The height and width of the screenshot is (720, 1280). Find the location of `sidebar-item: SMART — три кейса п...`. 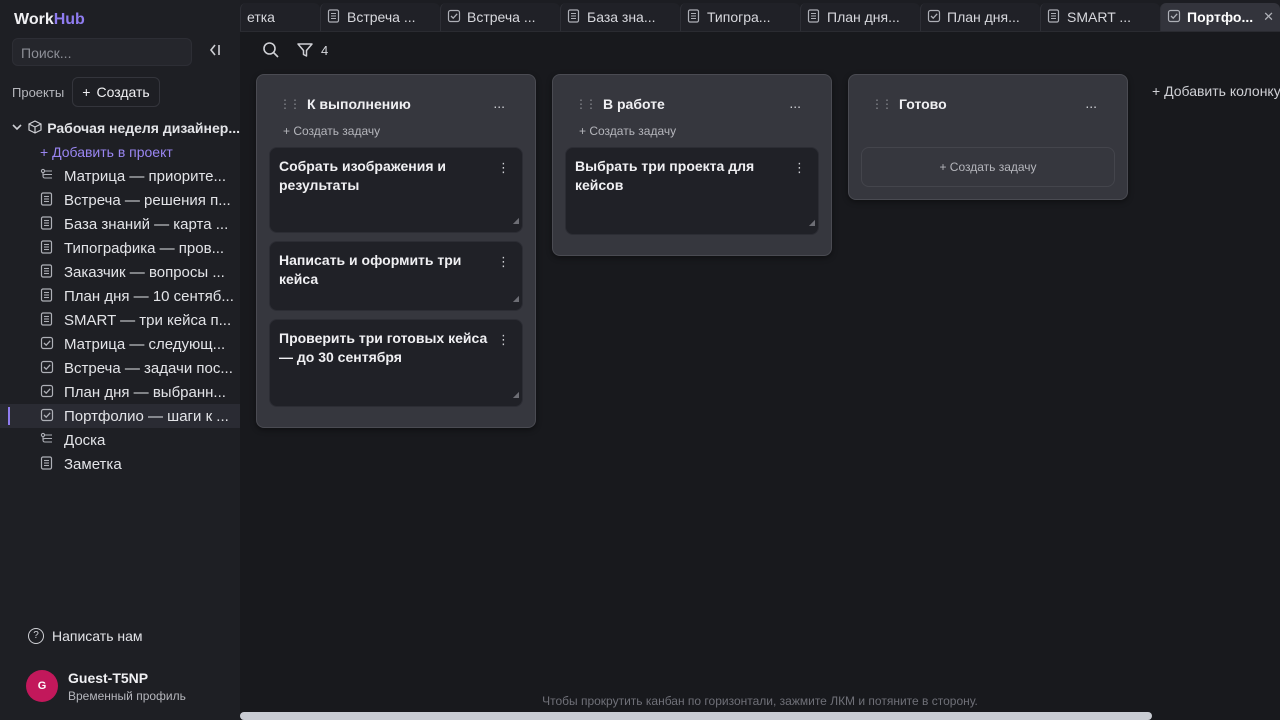

sidebar-item: SMART — три кейса п... is located at coordinates (120, 320).